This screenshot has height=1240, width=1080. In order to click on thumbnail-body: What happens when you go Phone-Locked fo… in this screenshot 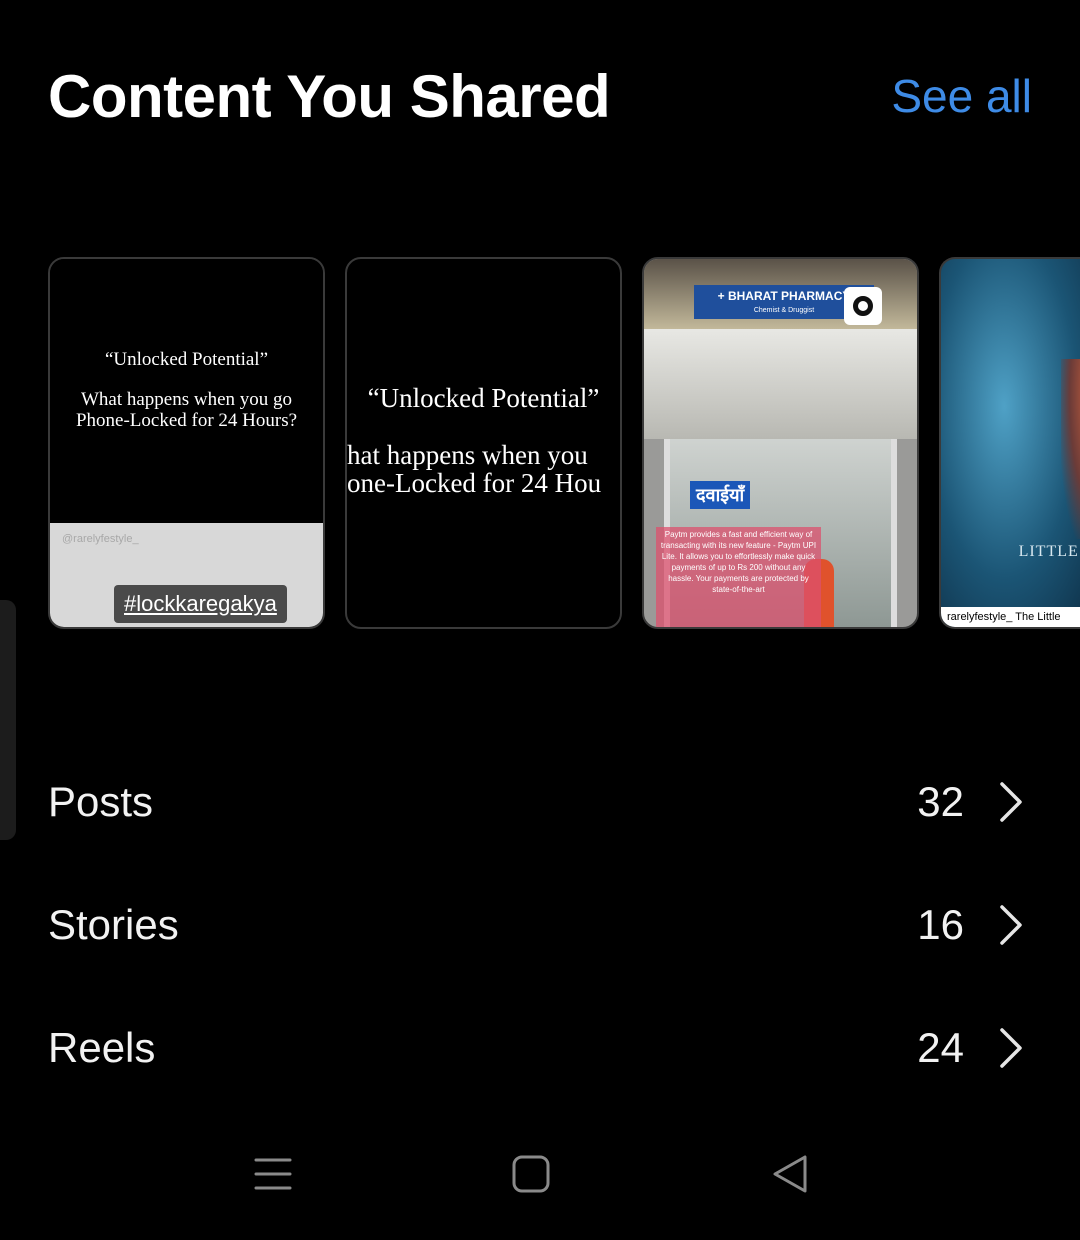, I will do `click(186, 410)`.